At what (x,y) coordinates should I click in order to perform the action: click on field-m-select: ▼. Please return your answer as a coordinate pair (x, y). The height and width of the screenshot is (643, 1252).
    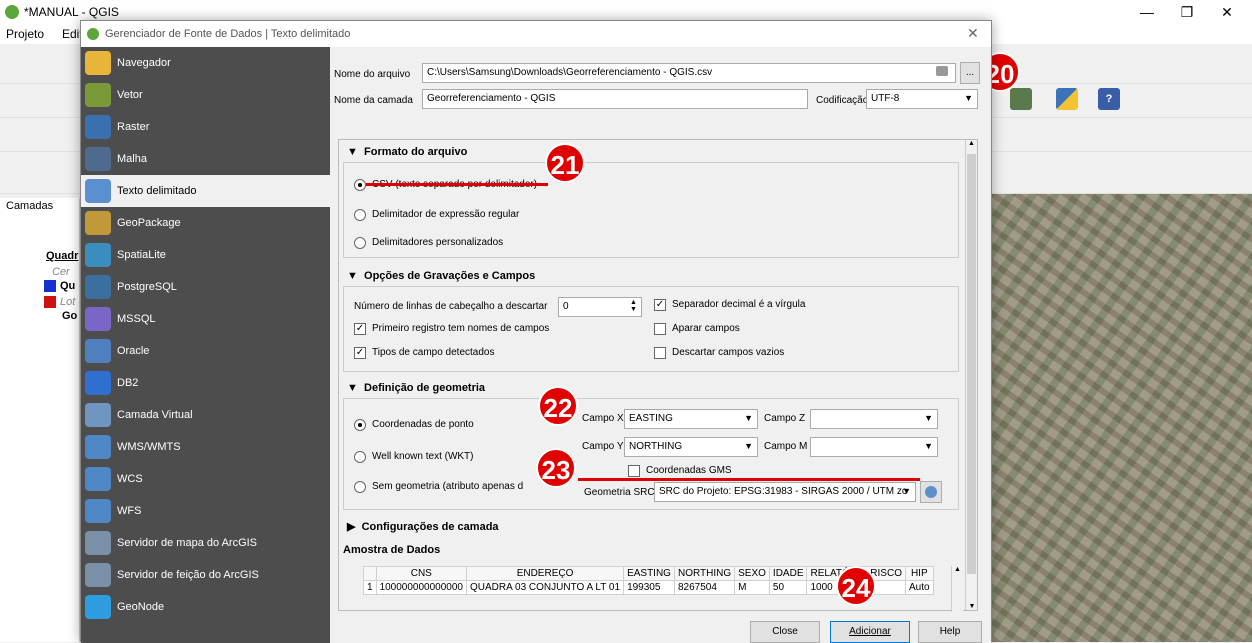
    Looking at the image, I should click on (874, 447).